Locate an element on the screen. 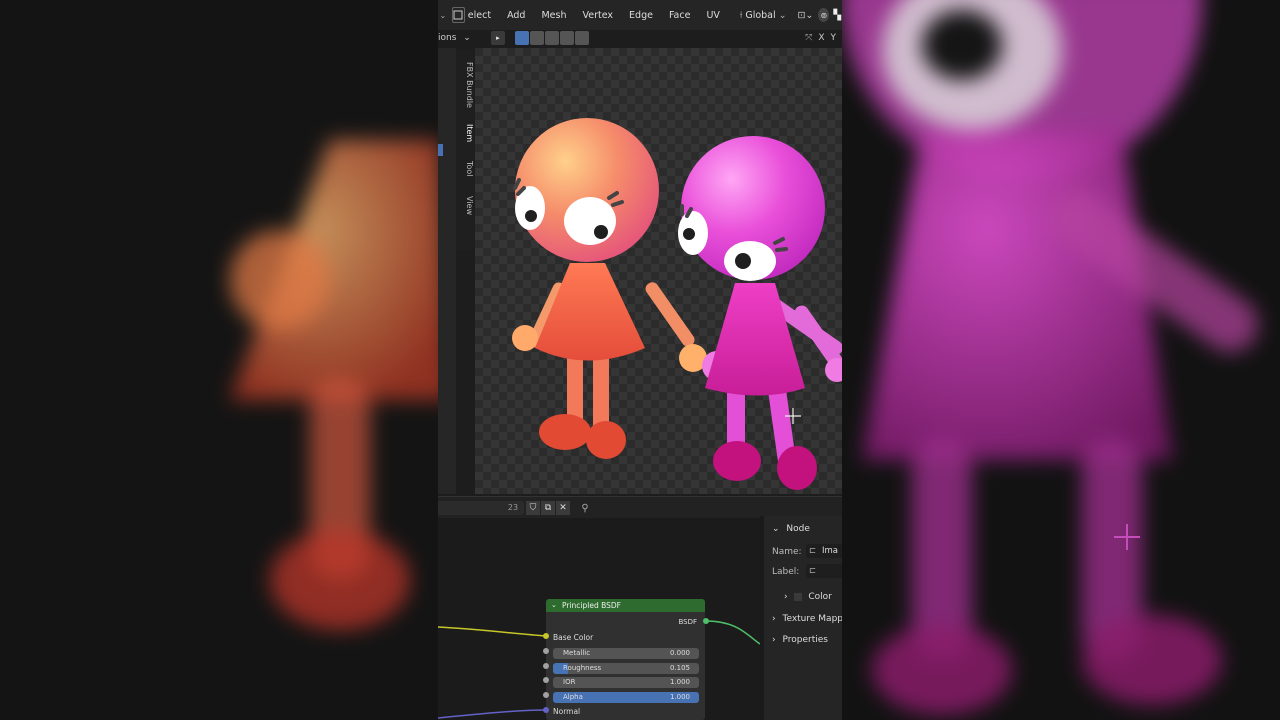 The width and height of the screenshot is (1280, 720). input-base-color-label: Base Color is located at coordinates (573, 637).